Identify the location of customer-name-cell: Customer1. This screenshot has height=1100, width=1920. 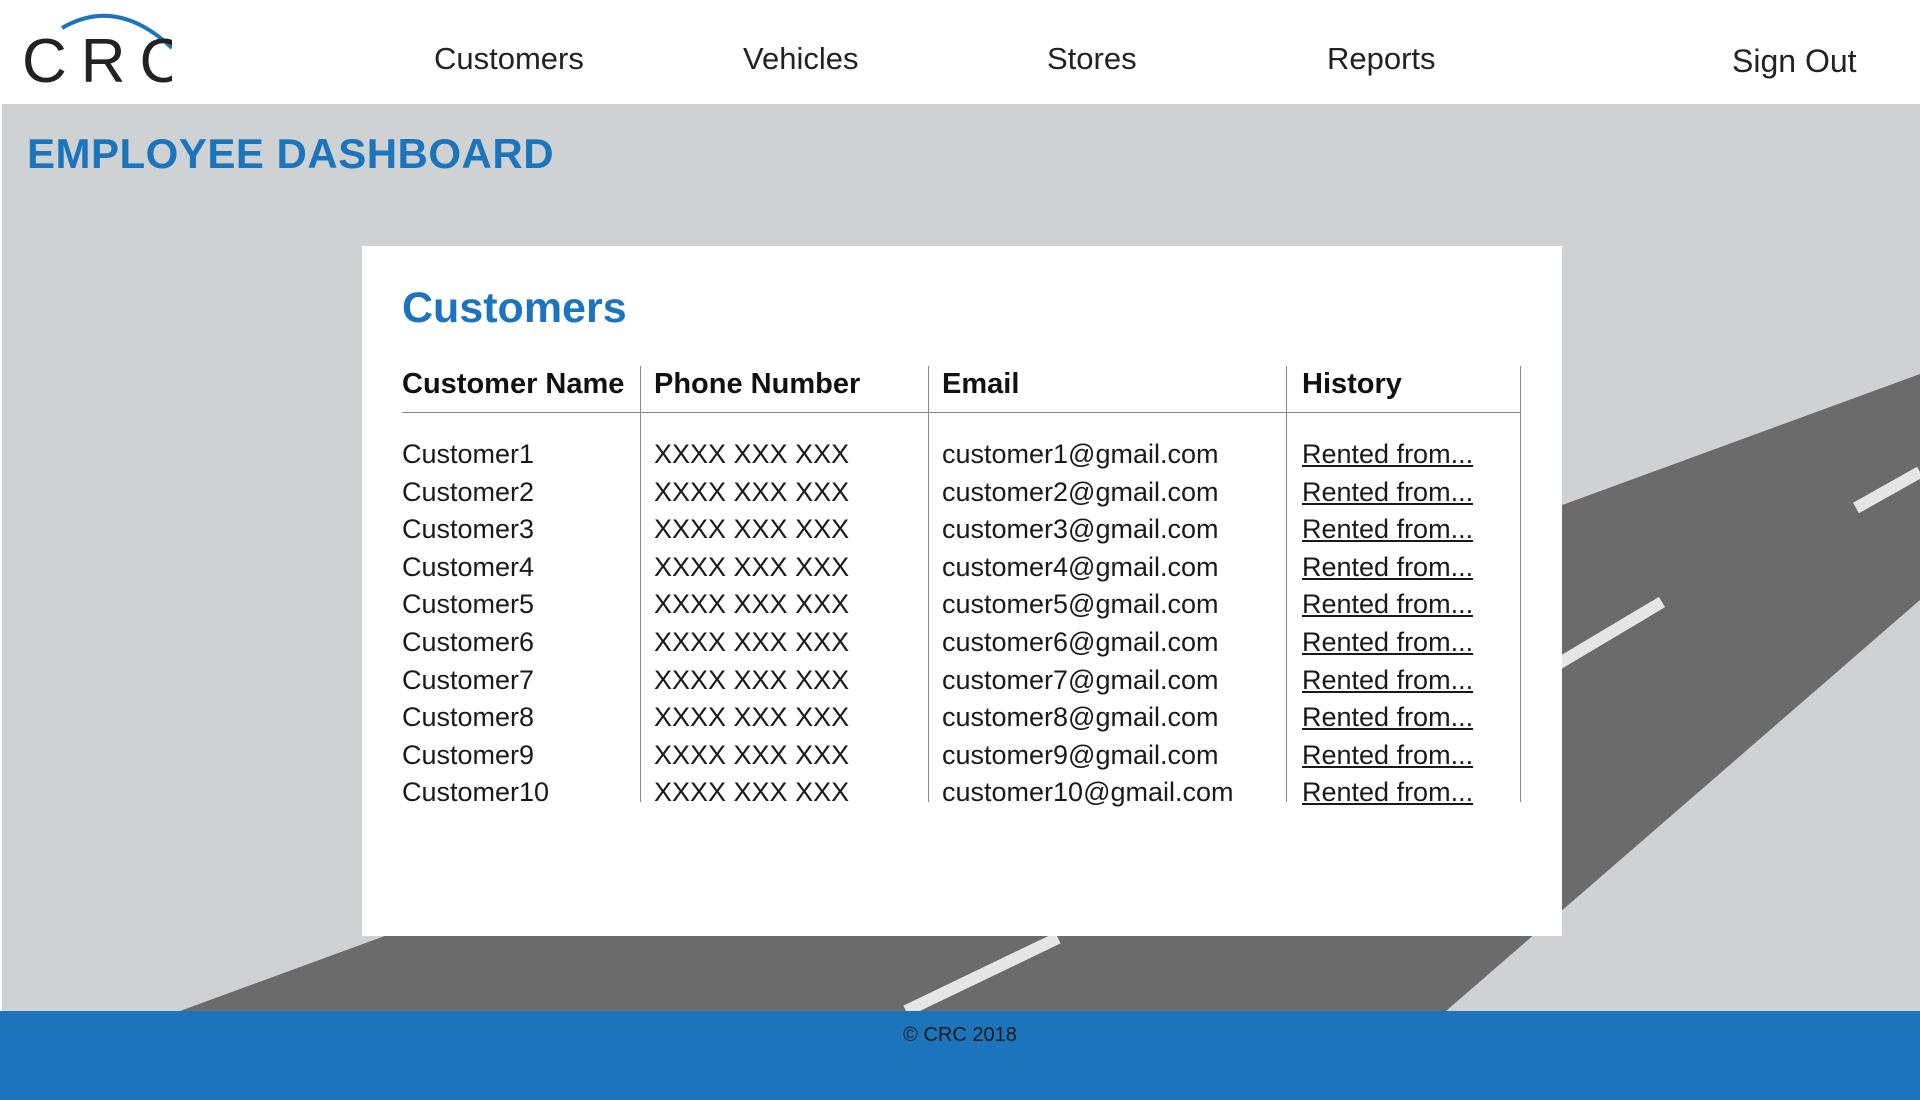
(468, 454).